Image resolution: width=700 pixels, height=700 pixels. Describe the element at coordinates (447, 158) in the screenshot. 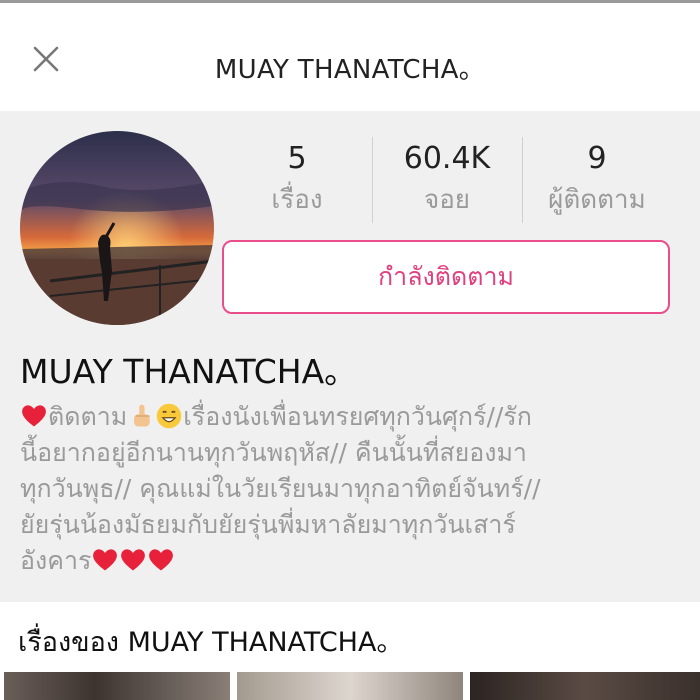

I see `stat-joy-value: 60.4K` at that location.